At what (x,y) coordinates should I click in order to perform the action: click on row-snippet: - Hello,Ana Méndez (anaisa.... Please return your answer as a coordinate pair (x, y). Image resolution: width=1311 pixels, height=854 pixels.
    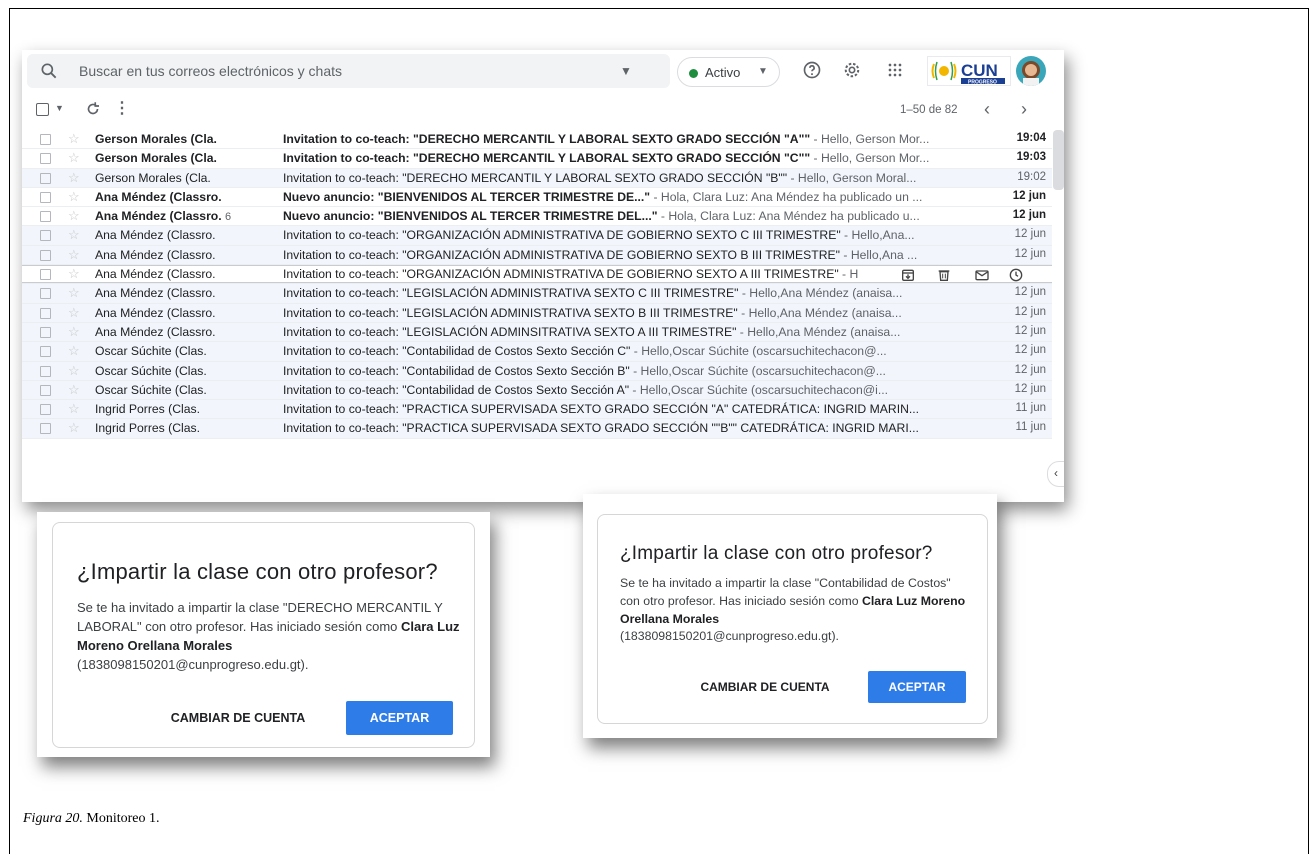
    Looking at the image, I should click on (820, 293).